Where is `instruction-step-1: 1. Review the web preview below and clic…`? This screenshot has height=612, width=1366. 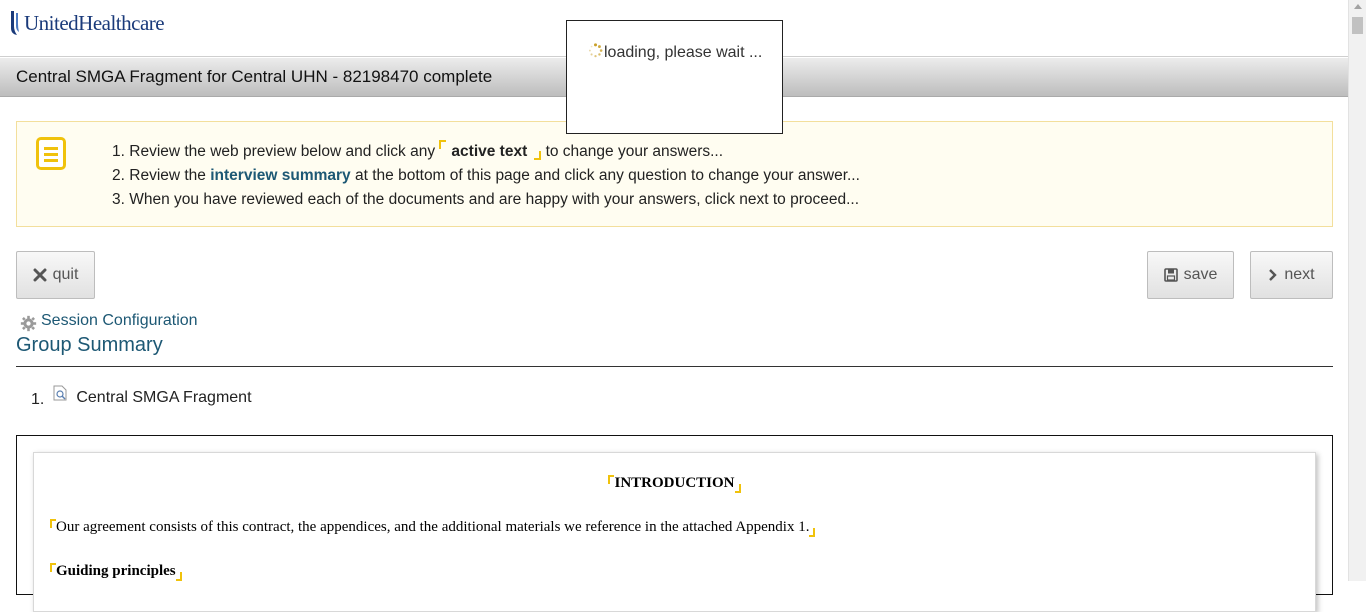 instruction-step-1: 1. Review the web preview below and clic… is located at coordinates (418, 151).